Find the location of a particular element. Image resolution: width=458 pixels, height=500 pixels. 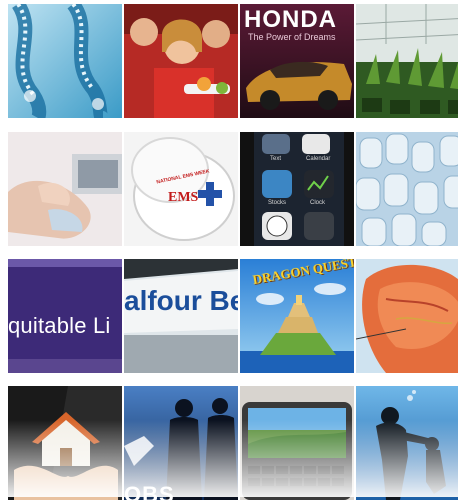

honda-tagline: The Power of Dreams is located at coordinates (292, 37).